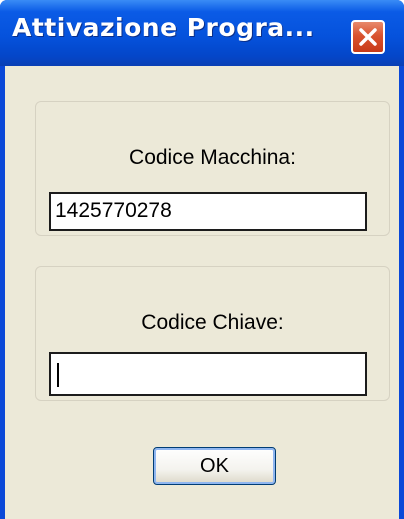 The image size is (404, 519). What do you see at coordinates (58, 375) in the screenshot?
I see `text-caret` at bounding box center [58, 375].